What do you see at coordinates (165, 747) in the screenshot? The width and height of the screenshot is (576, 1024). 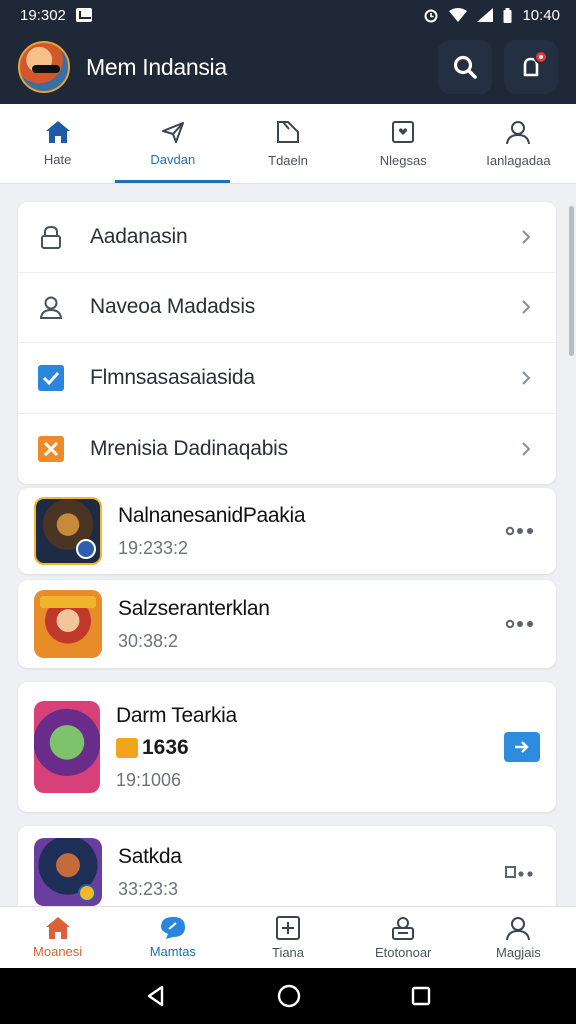 I see `price-value: 1636` at bounding box center [165, 747].